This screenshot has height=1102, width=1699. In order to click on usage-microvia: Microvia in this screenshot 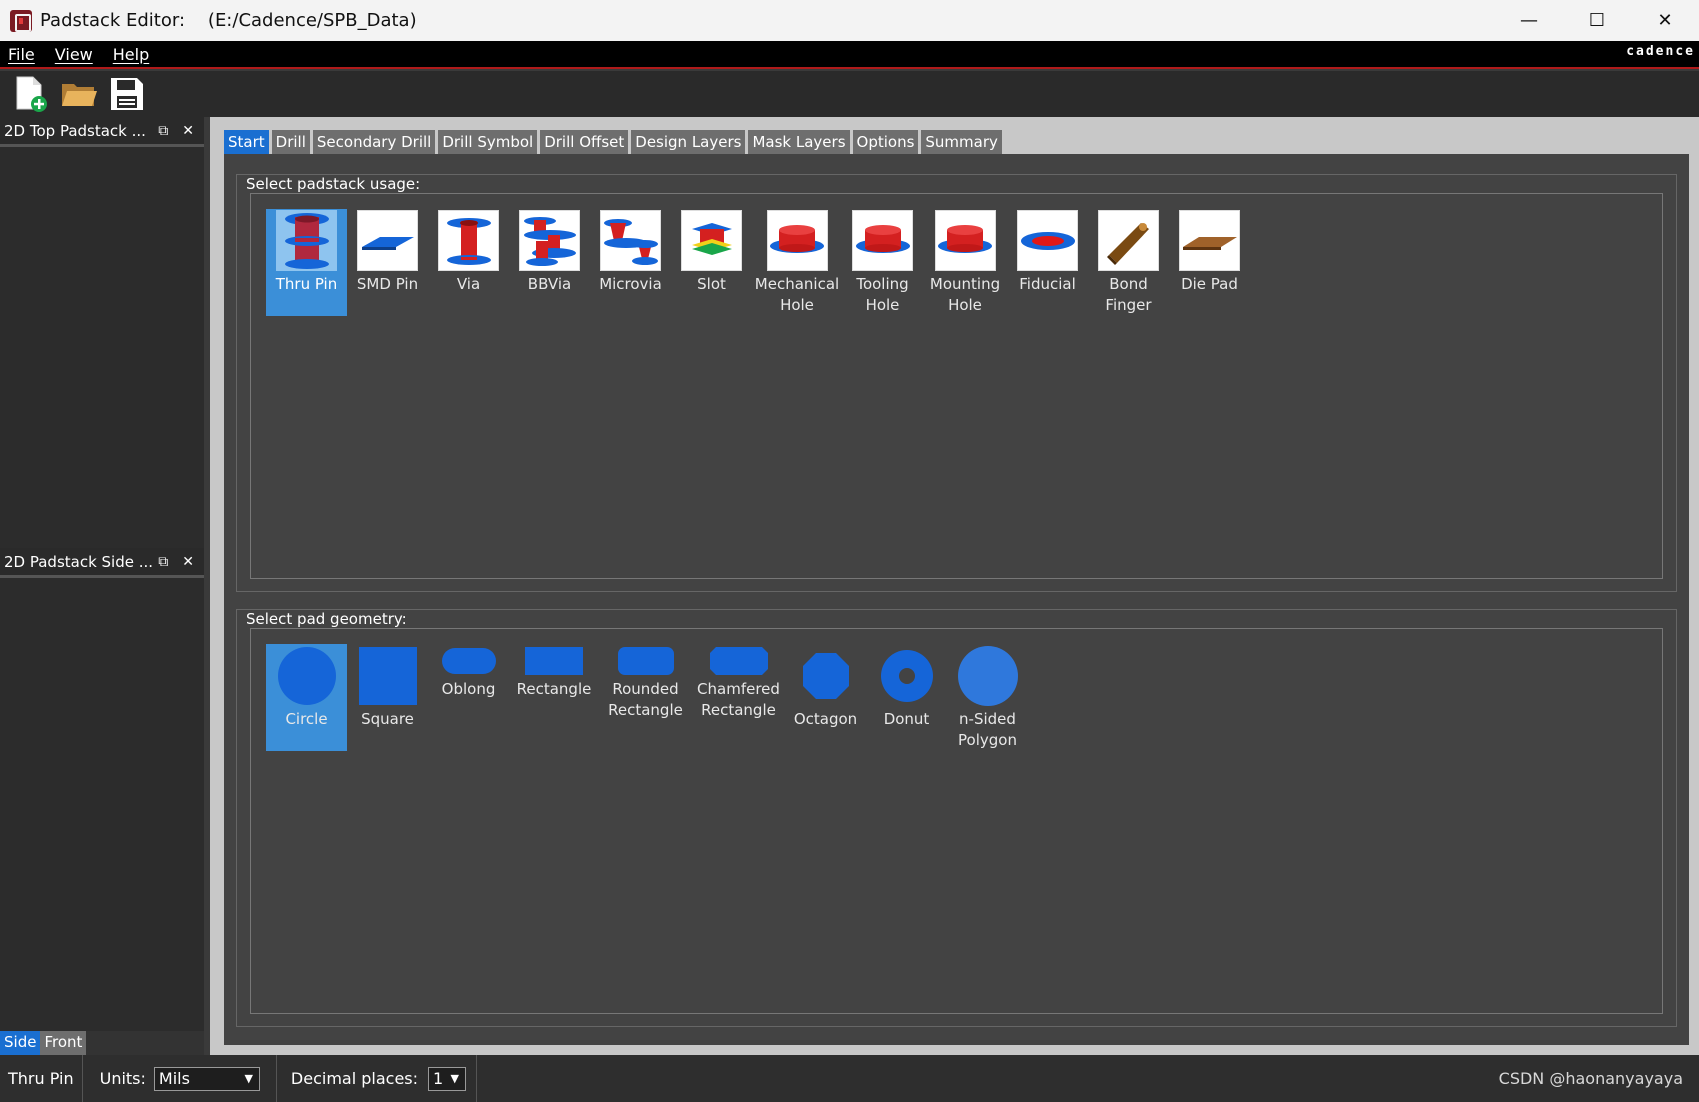, I will do `click(630, 262)`.